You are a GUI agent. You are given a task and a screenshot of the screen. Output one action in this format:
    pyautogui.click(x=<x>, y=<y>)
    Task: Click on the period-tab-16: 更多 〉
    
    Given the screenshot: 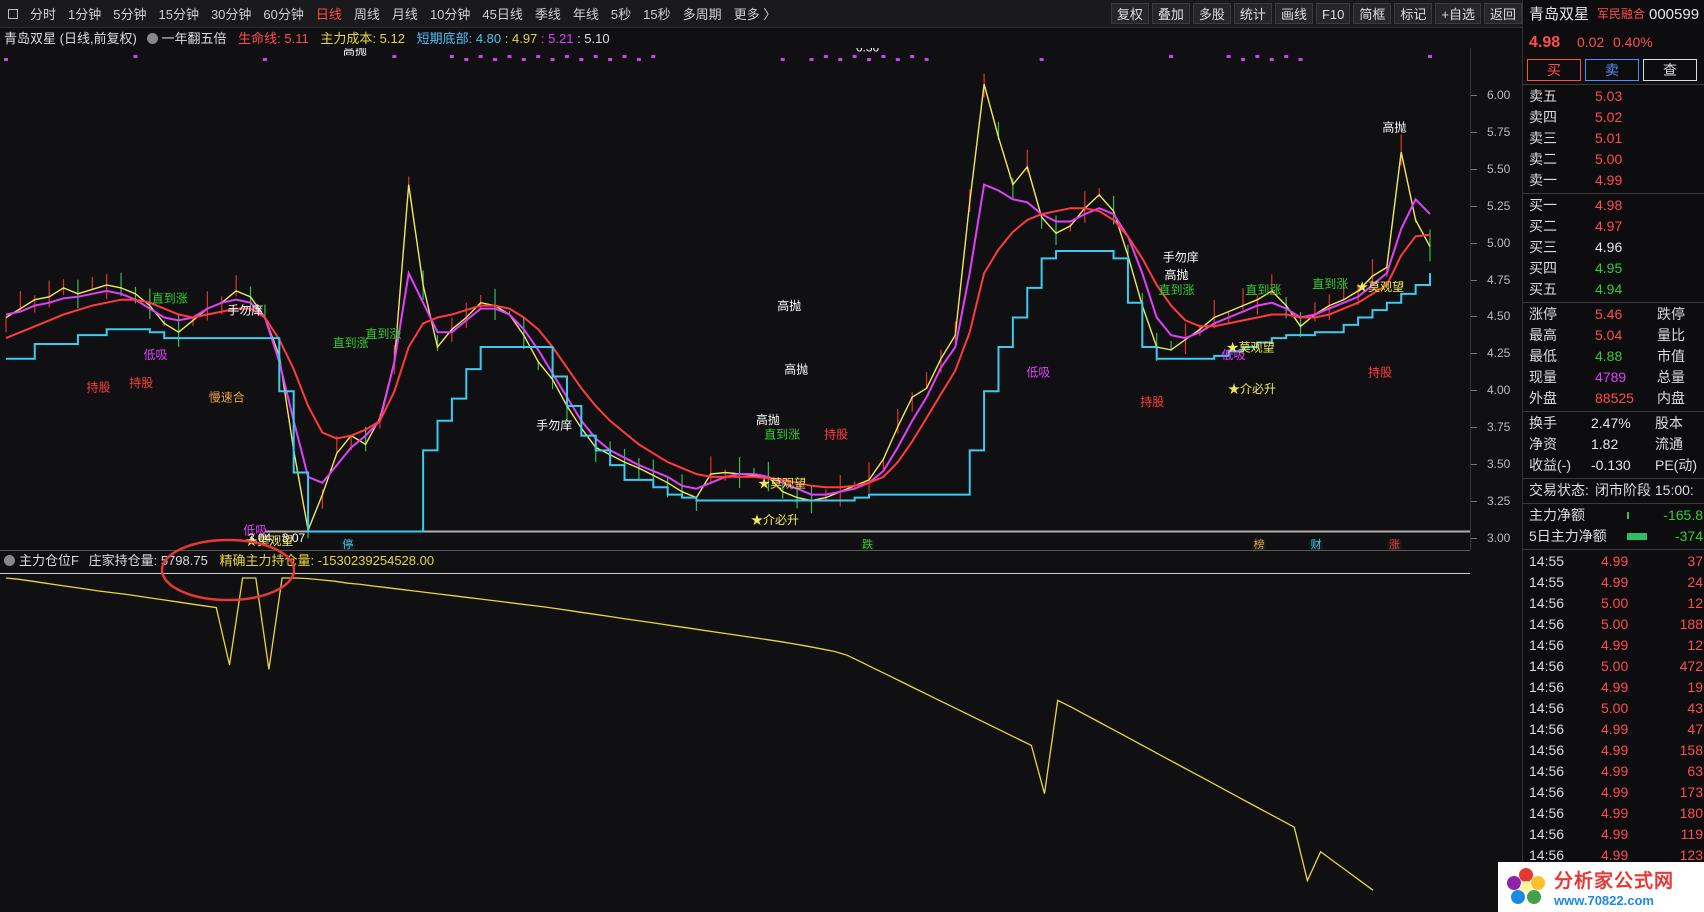 What is the action you would take?
    pyautogui.click(x=755, y=13)
    